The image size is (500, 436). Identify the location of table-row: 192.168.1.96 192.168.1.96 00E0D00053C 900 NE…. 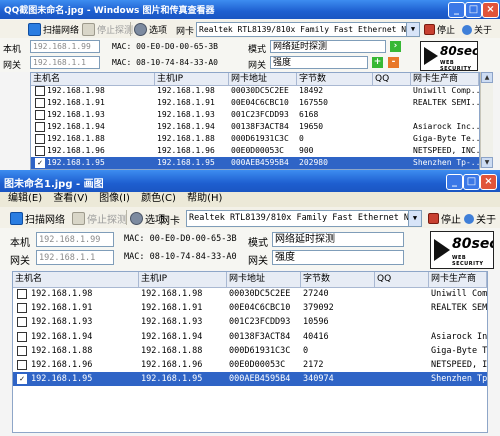
(255, 151).